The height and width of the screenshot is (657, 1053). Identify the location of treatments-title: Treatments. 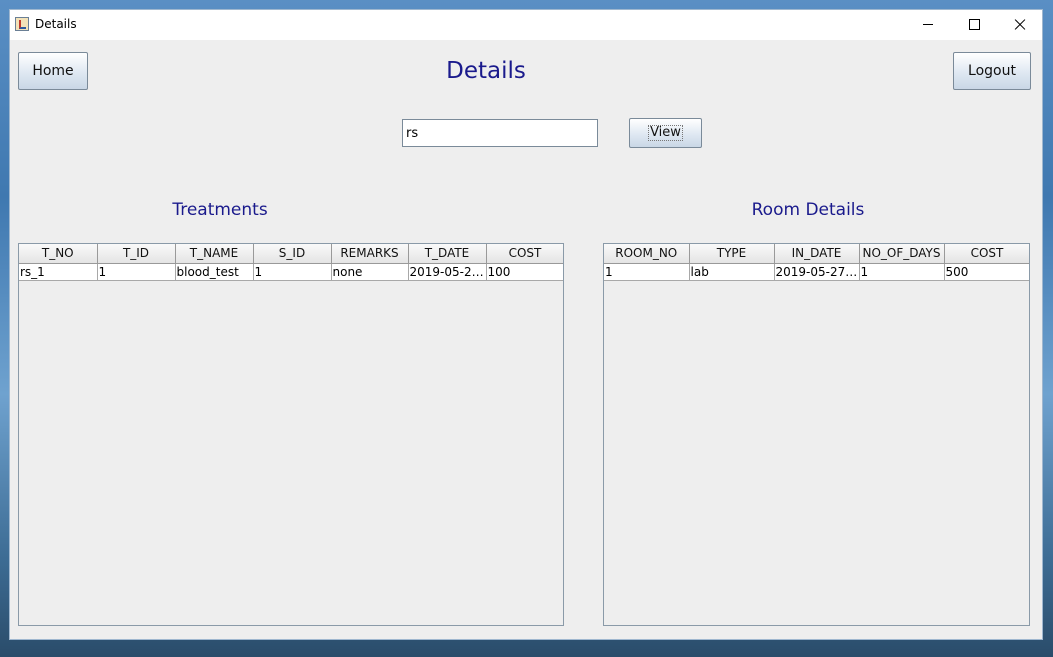
(220, 210).